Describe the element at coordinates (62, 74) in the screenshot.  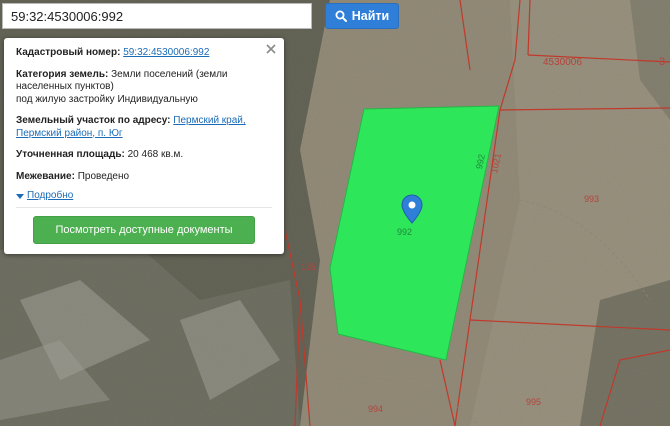
I see `land-category-label: Категория земель:` at that location.